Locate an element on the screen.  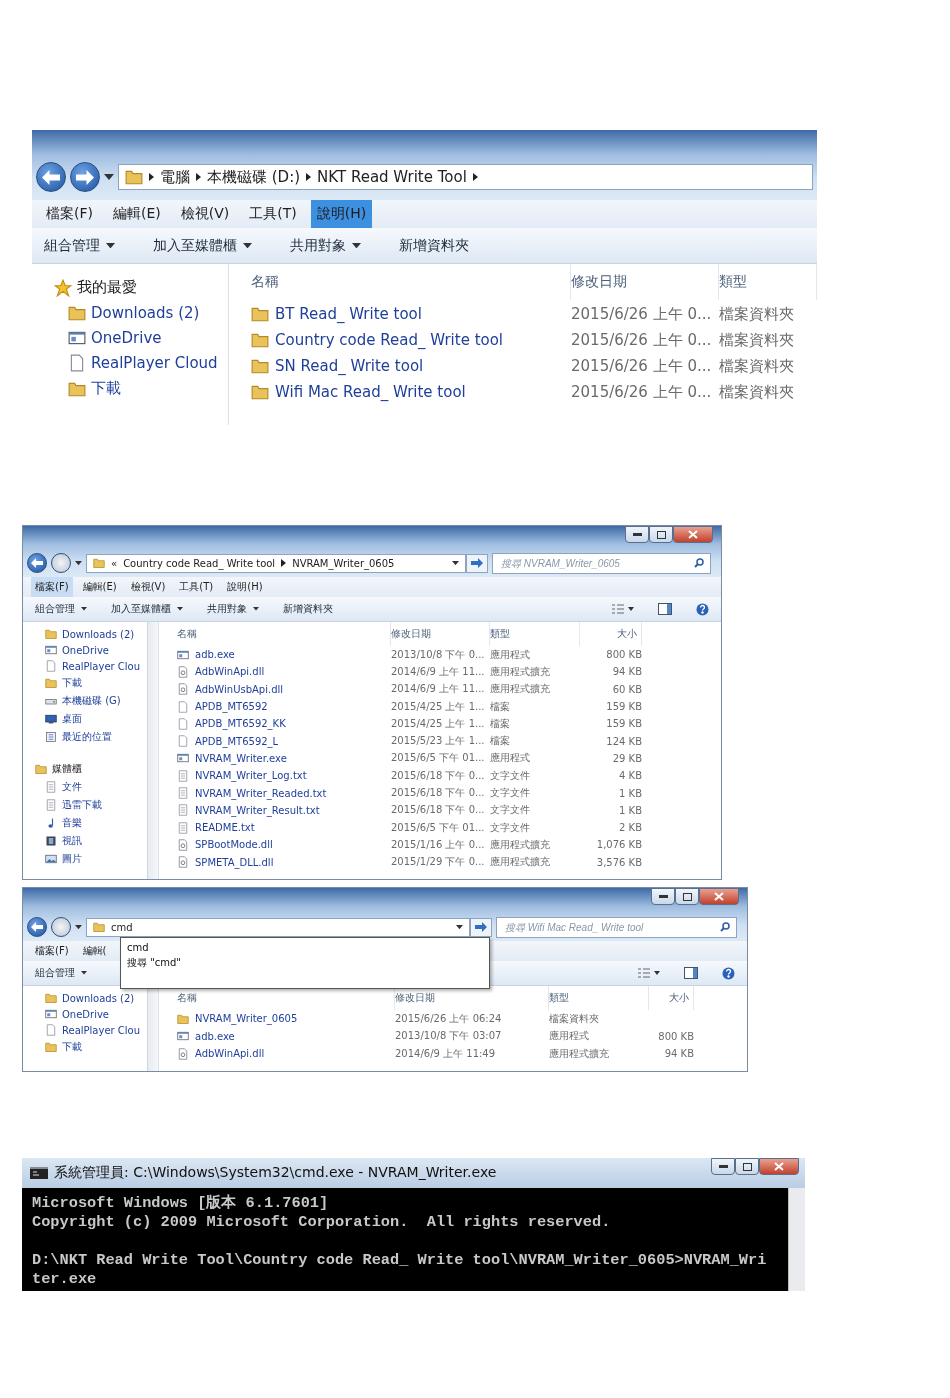
address-bar: 電腦 本機磁碟 (D:) NKT Read Write Tool is located at coordinates (465, 177).